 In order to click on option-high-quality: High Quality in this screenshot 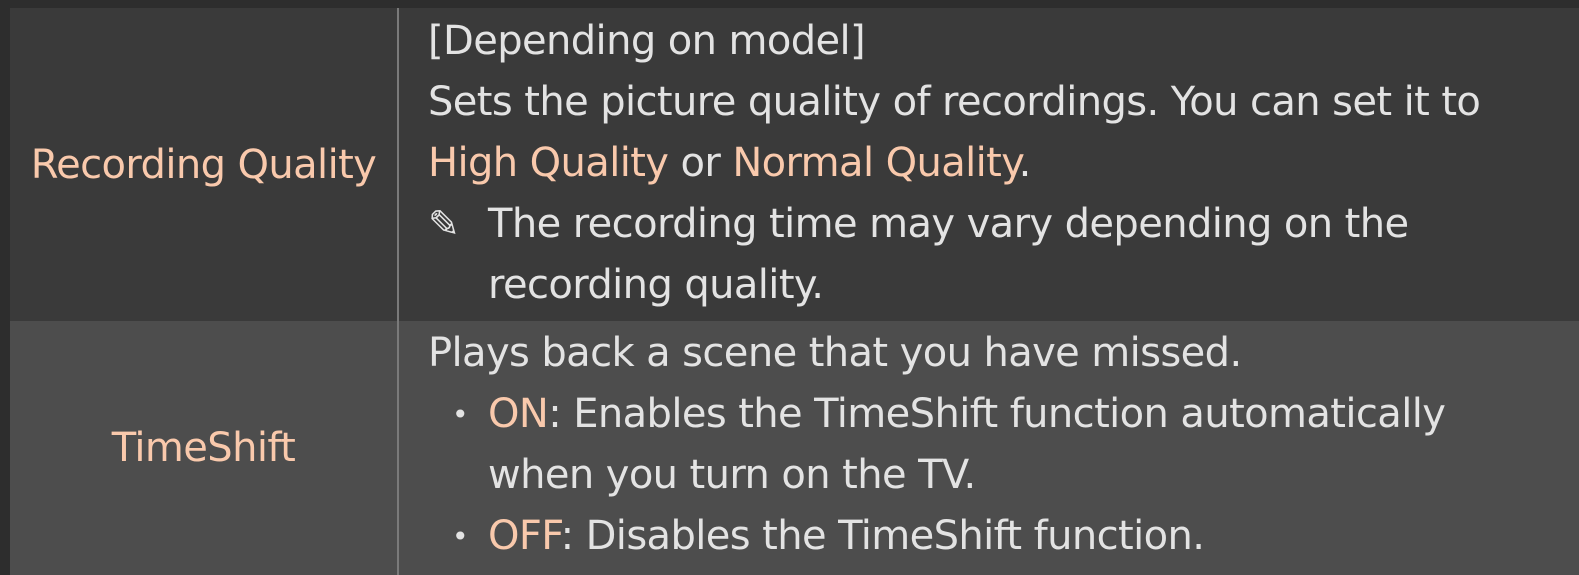, I will do `click(548, 163)`.